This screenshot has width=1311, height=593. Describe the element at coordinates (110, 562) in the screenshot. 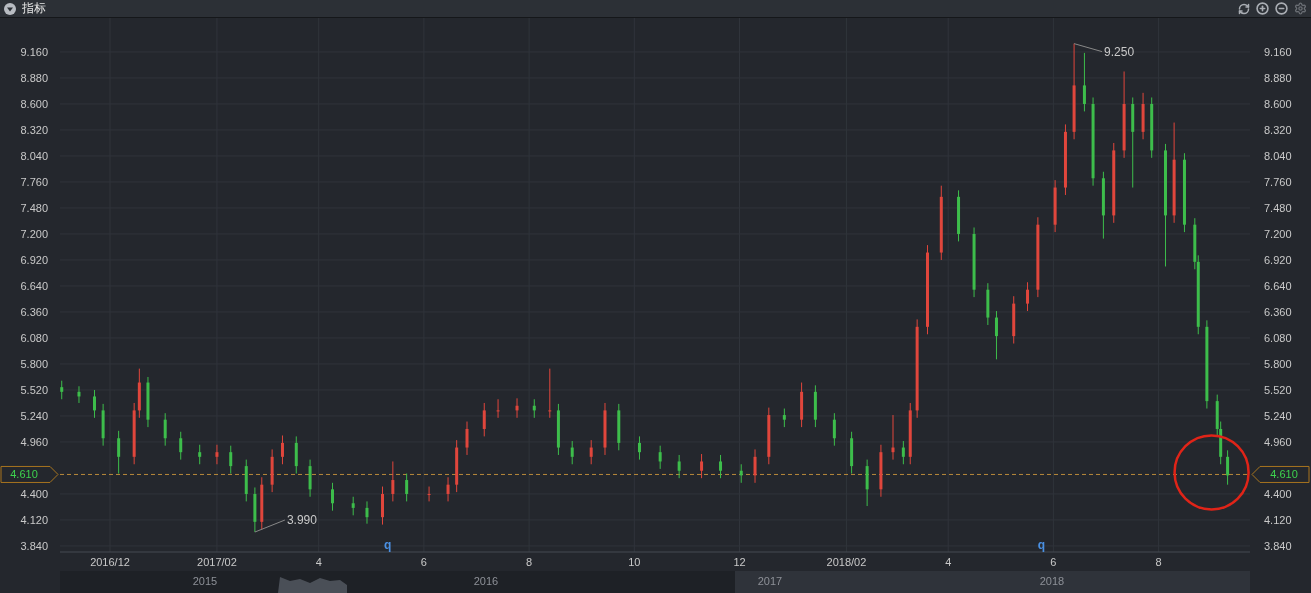

I see `x-axis-label: 2016/12` at that location.